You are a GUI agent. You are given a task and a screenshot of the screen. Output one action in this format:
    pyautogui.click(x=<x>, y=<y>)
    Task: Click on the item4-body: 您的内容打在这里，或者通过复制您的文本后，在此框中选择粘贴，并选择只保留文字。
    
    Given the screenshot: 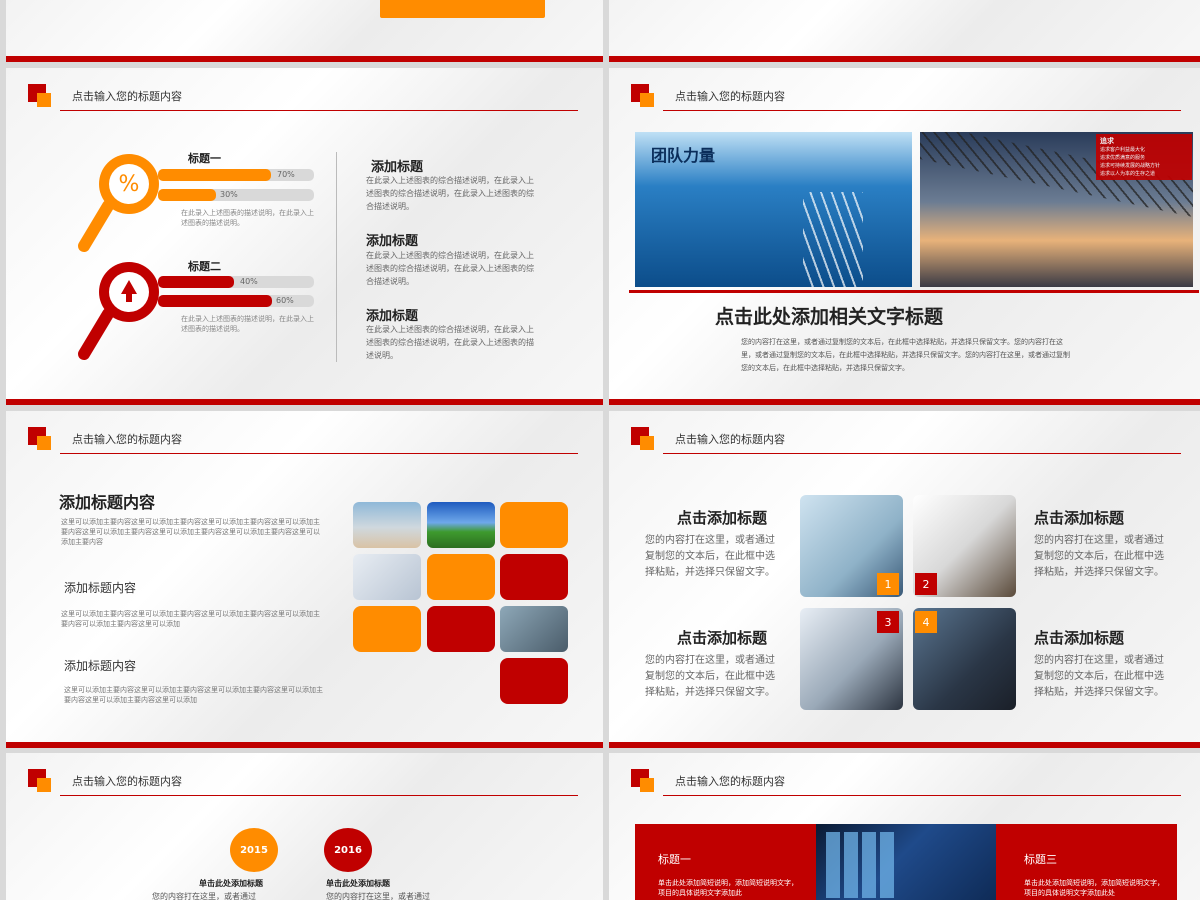 What is the action you would take?
    pyautogui.click(x=1099, y=676)
    